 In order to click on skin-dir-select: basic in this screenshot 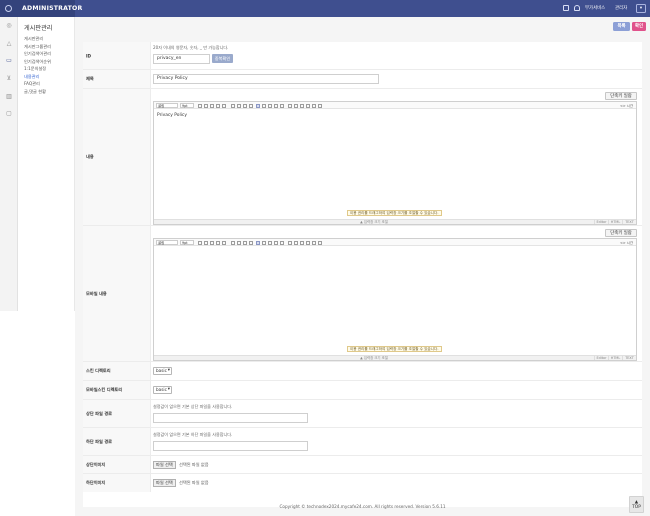, I will do `click(162, 371)`.